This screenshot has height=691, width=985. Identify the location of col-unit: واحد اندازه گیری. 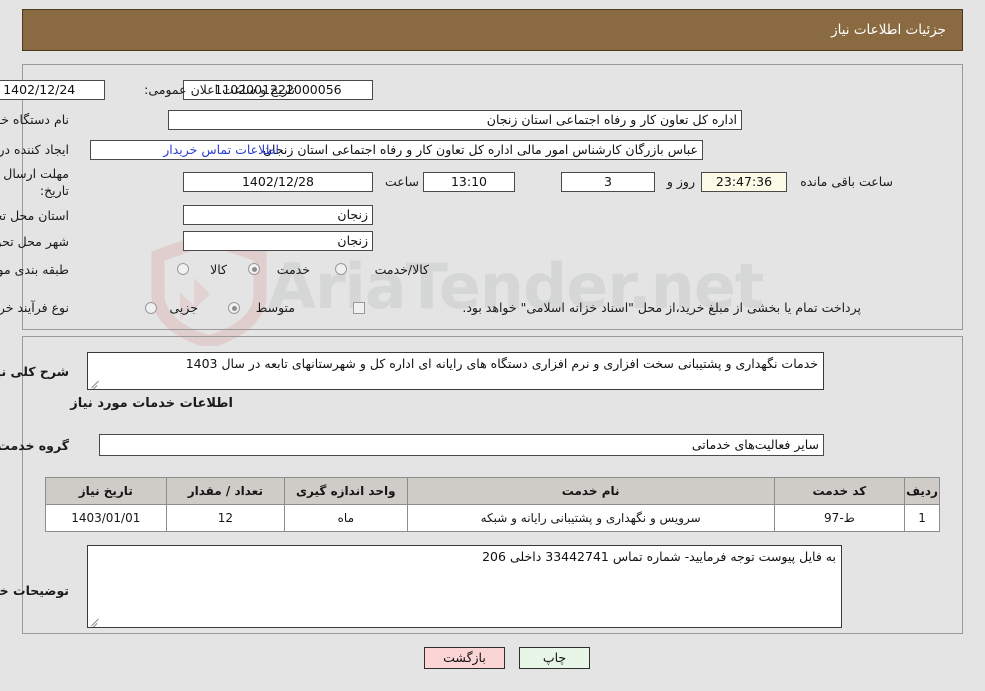
(346, 491).